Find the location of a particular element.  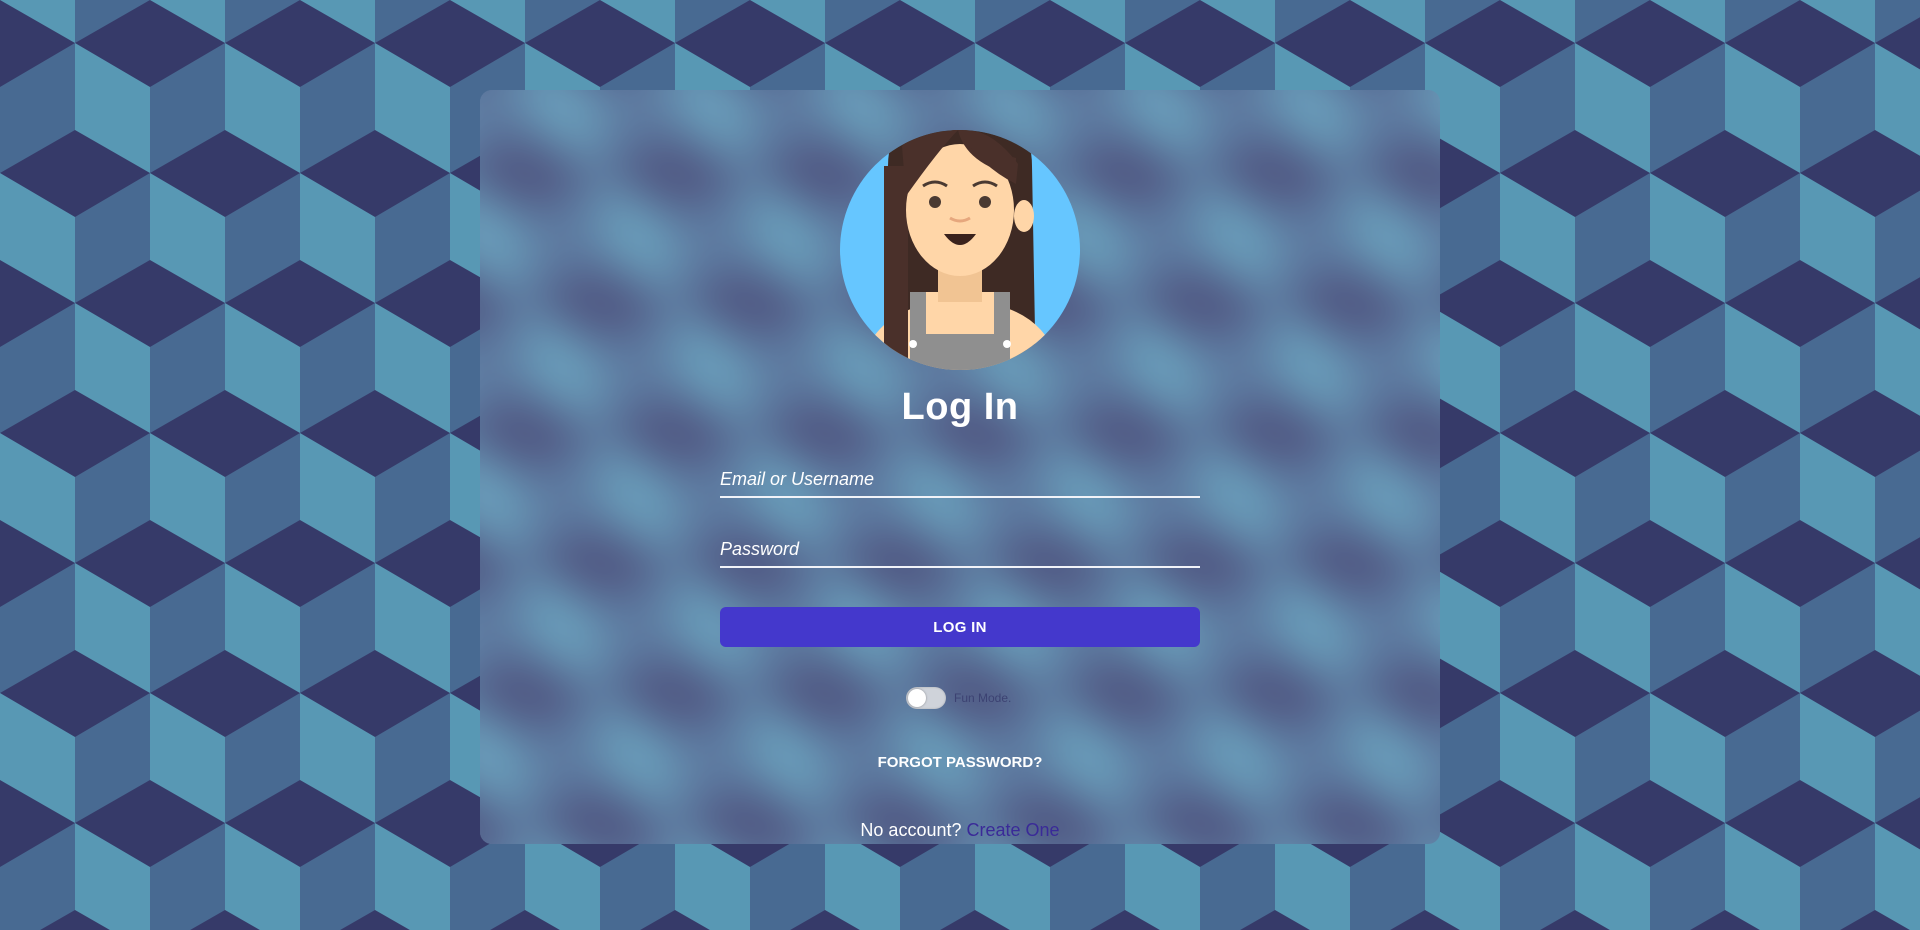

forgot-password-link: FORGOT PASSWORD? is located at coordinates (960, 762).